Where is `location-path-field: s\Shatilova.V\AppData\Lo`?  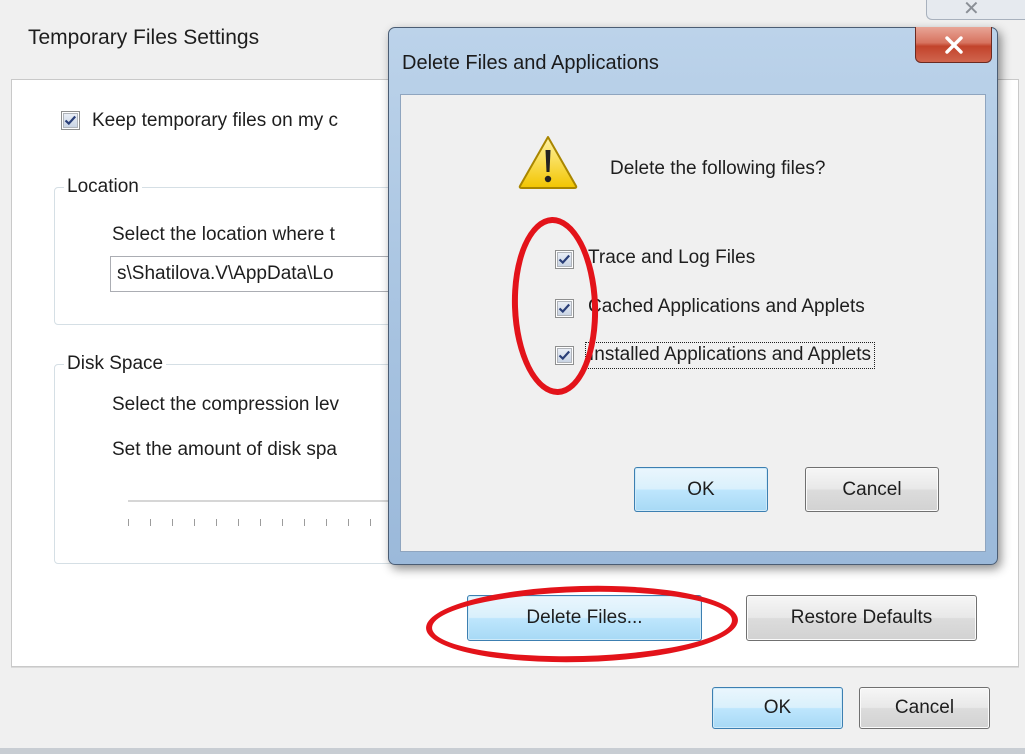 location-path-field: s\Shatilova.V\AppData\Lo is located at coordinates (255, 274).